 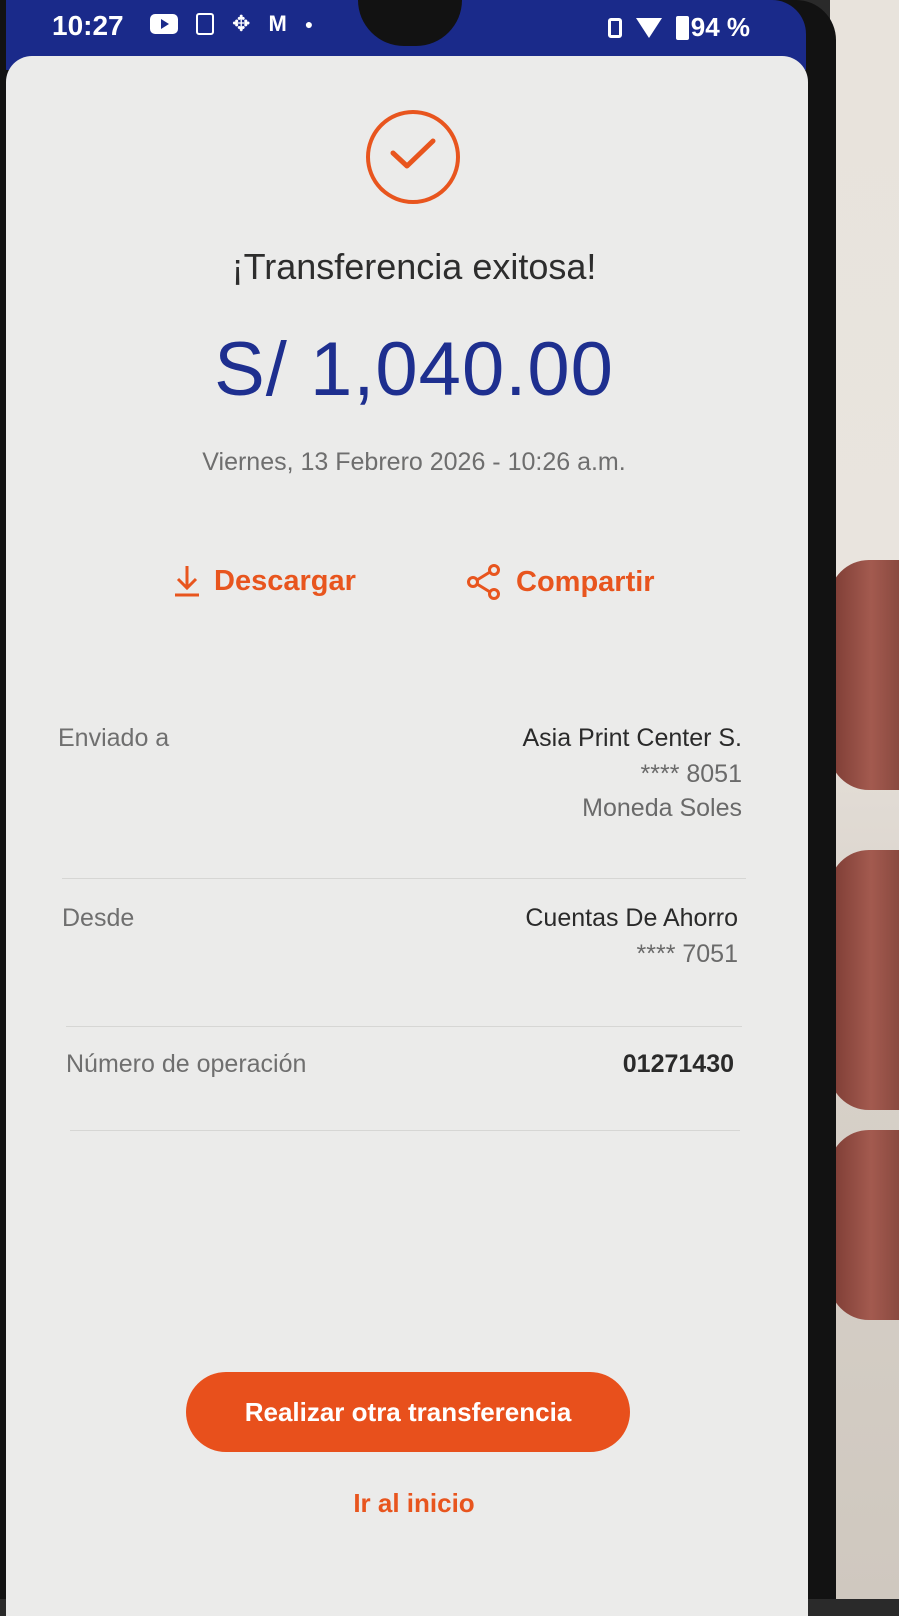 I want to click on notification-icons: ✥ M ●, so click(x=231, y=24).